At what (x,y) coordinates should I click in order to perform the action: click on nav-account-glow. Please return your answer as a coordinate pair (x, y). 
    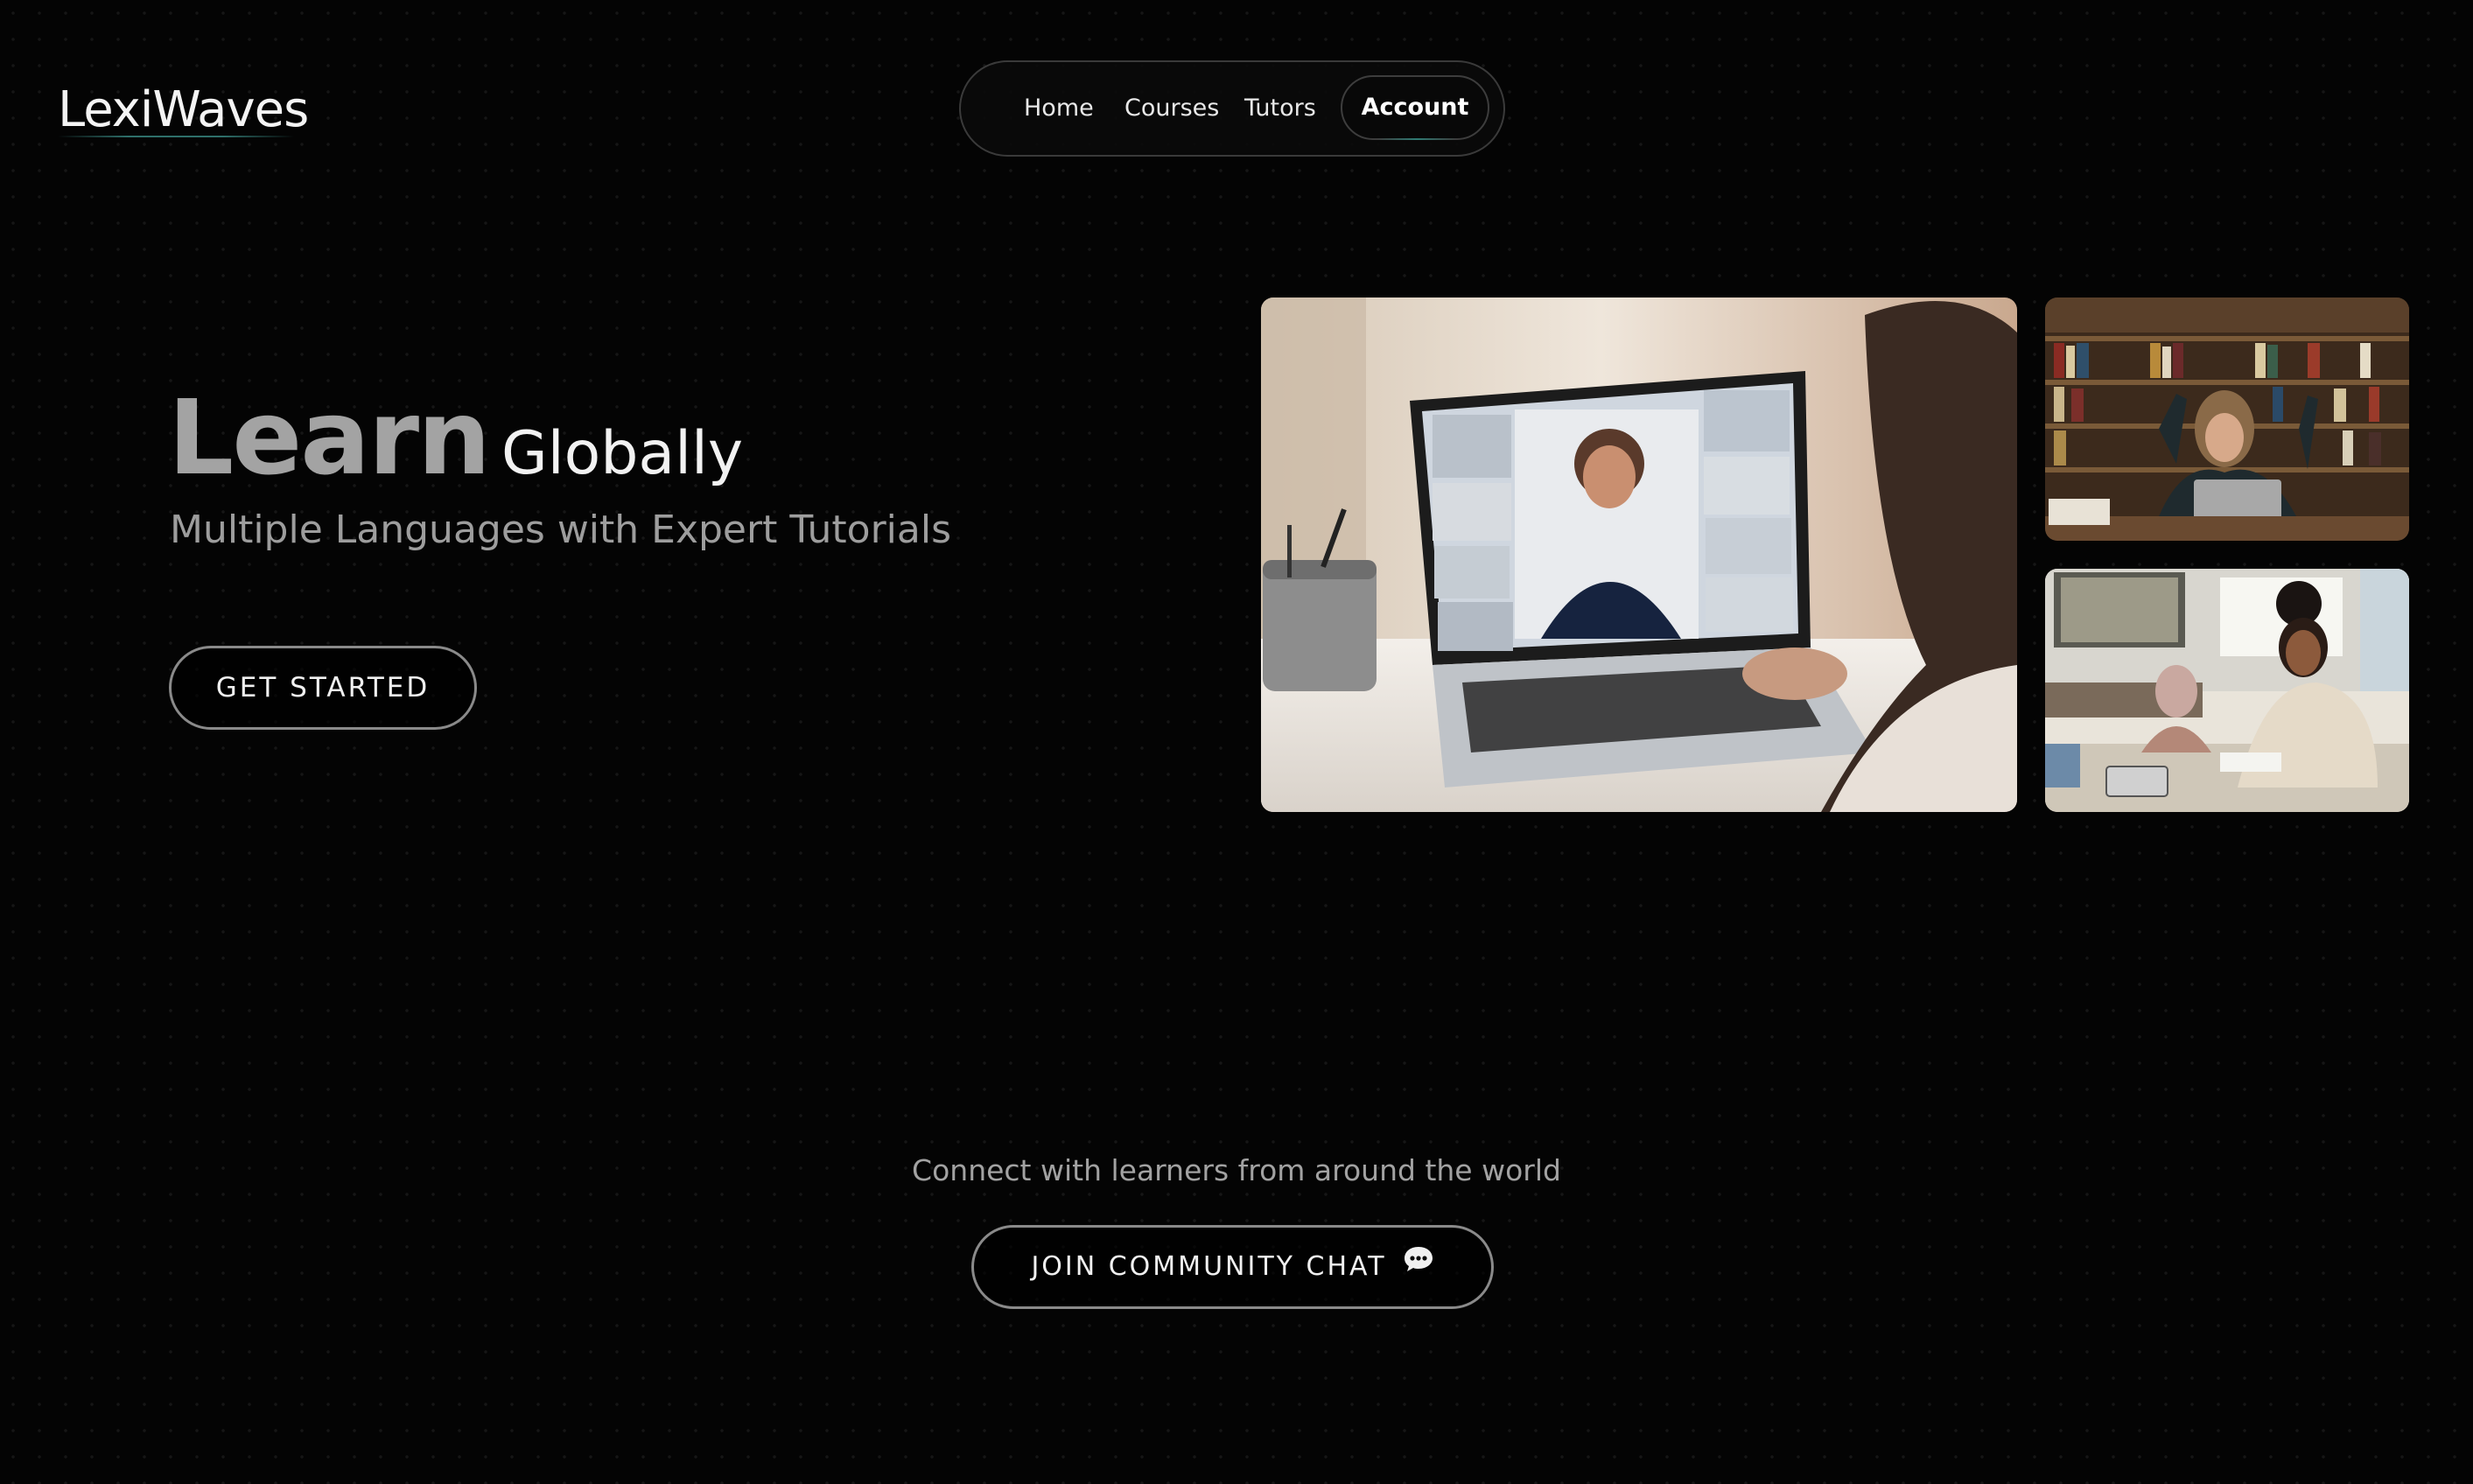
    Looking at the image, I should click on (1416, 139).